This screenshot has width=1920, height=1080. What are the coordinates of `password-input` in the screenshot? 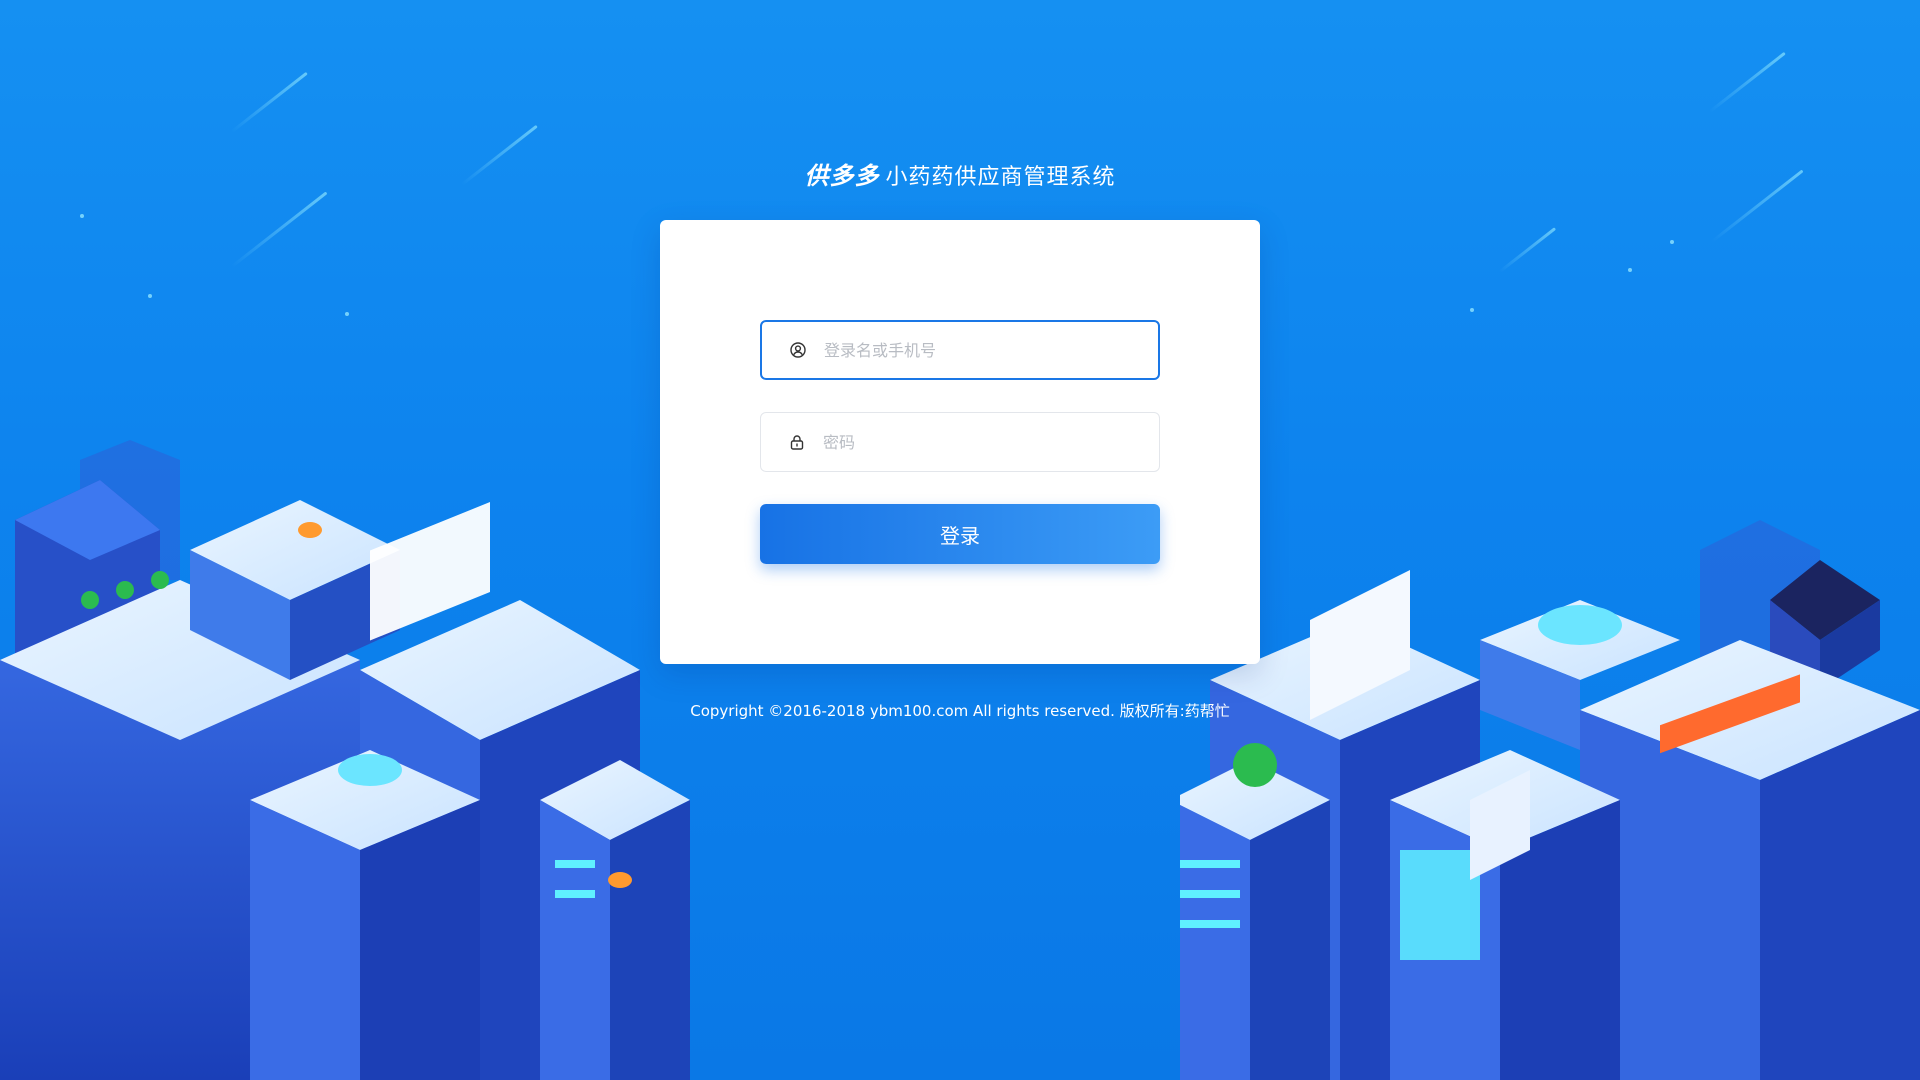 It's located at (990, 442).